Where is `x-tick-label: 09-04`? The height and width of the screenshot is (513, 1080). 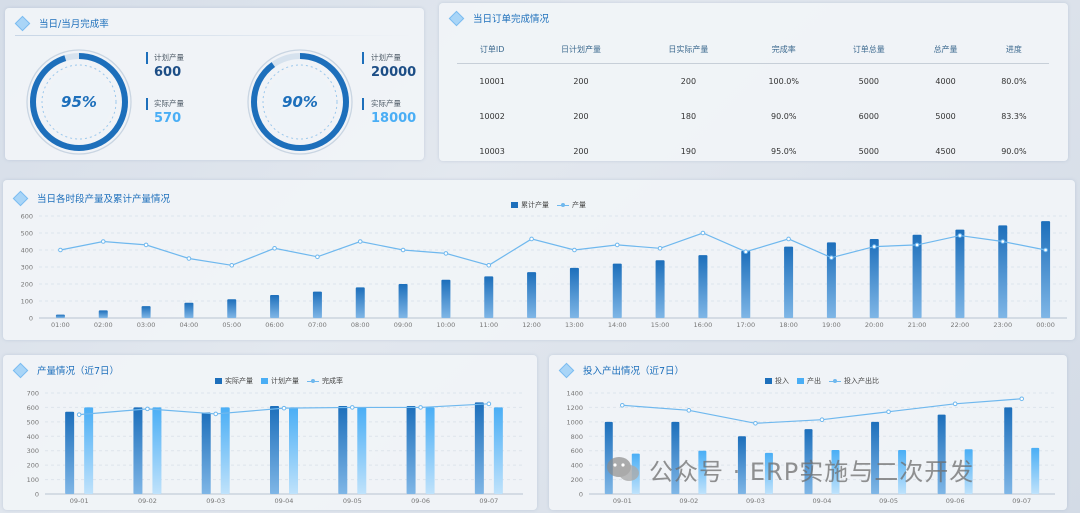 x-tick-label: 09-04 is located at coordinates (284, 501).